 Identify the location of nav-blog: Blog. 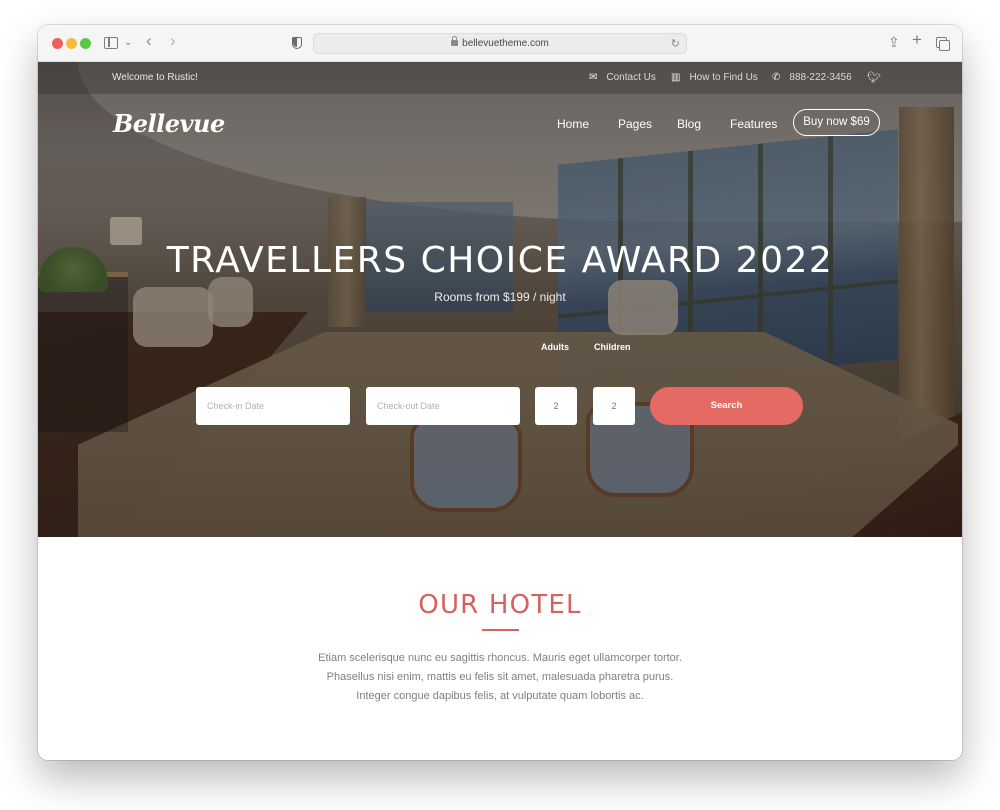
(689, 124).